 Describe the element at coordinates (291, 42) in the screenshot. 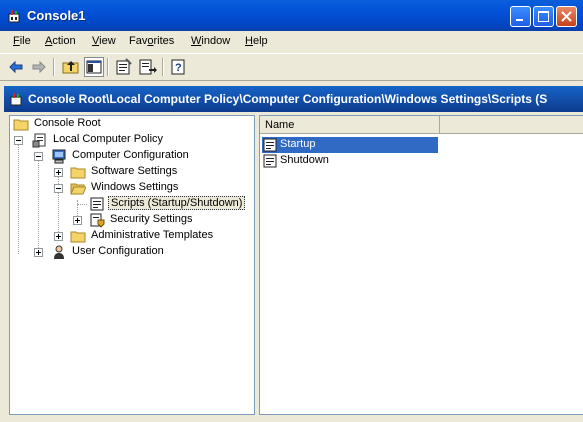

I see `menu-bar: File Action View Favorites Window Help` at that location.